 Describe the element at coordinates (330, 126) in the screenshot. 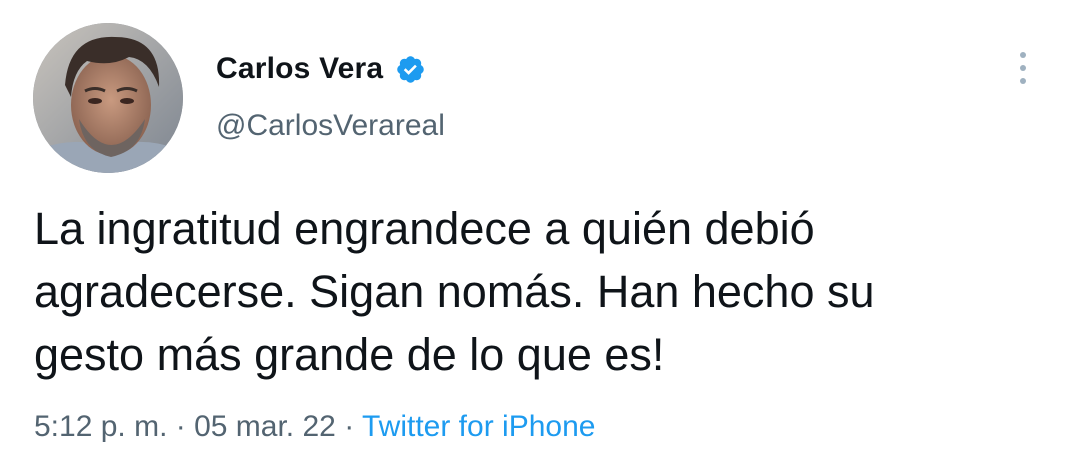

I see `author-handle: @CarlosVerareal` at that location.